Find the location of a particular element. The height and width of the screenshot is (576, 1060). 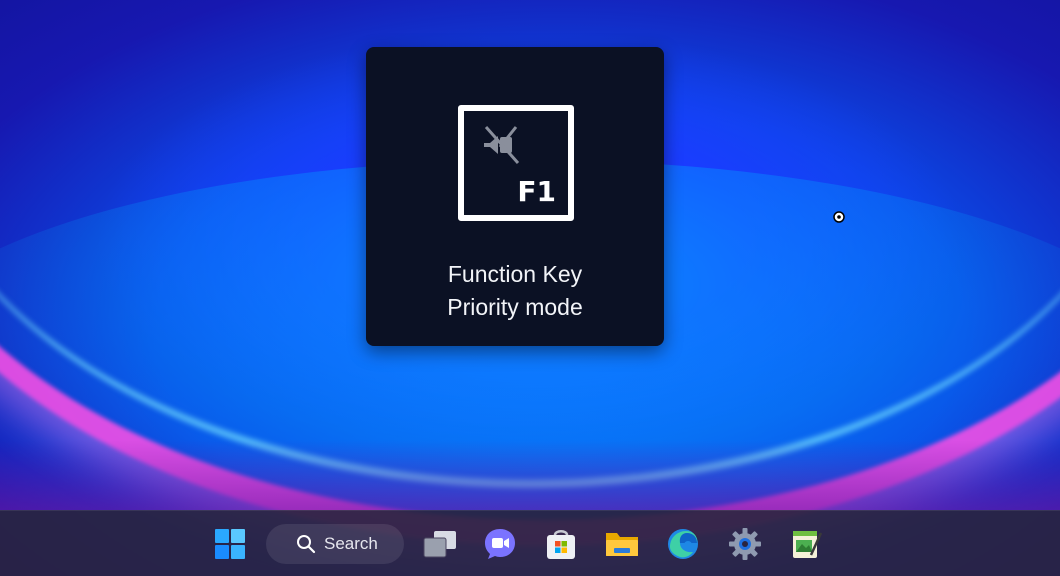

osd-title-line2: Priority mode is located at coordinates (515, 307).